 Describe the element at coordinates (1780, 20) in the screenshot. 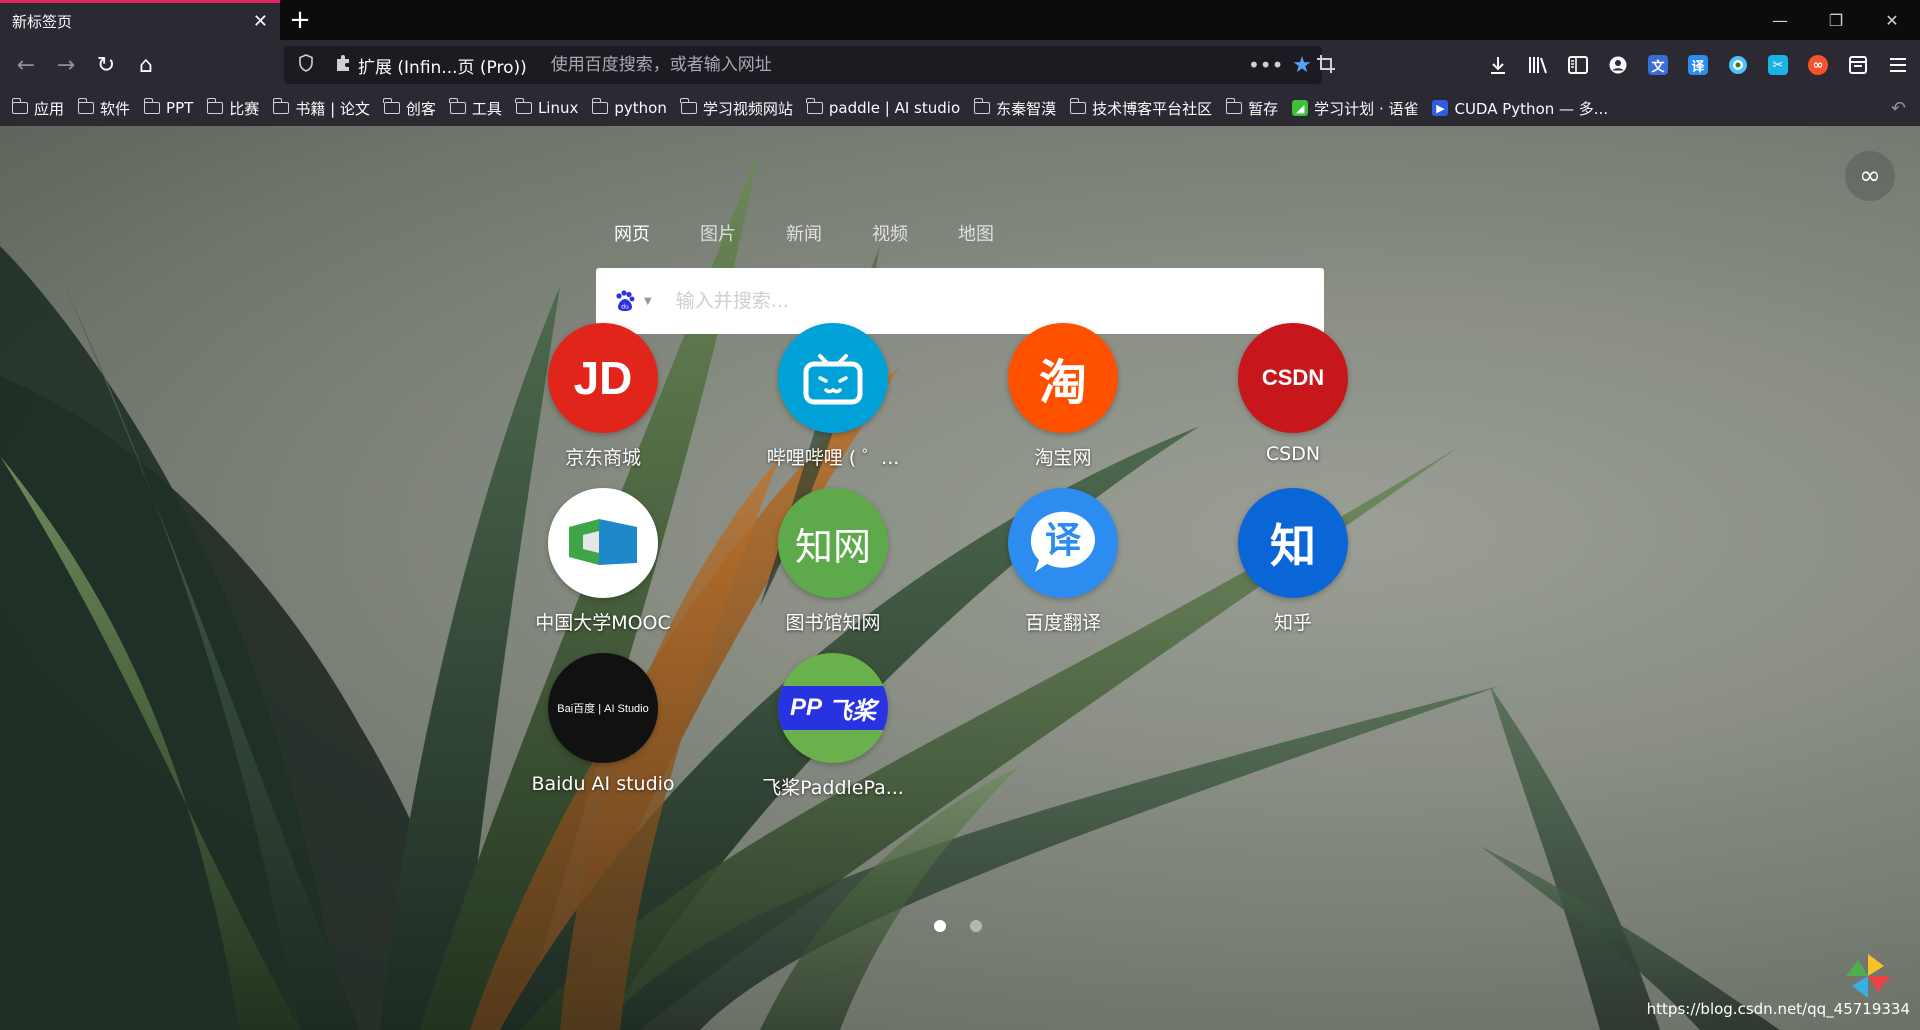

I see `minimize-button: —` at that location.